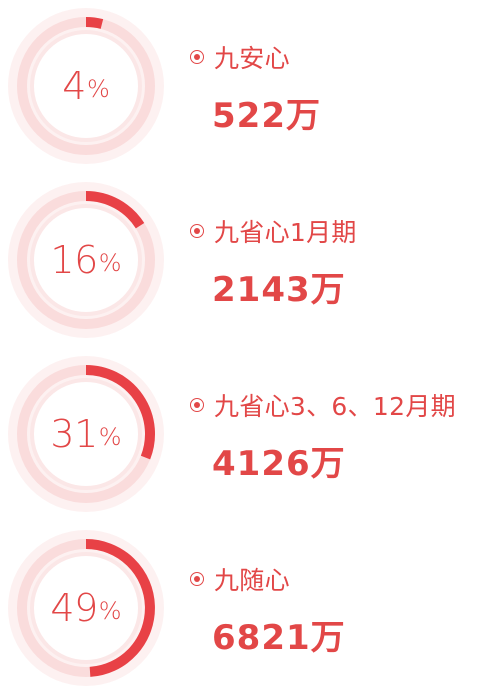 The width and height of the screenshot is (499, 695). I want to click on amount-value: 4126万, so click(279, 464).